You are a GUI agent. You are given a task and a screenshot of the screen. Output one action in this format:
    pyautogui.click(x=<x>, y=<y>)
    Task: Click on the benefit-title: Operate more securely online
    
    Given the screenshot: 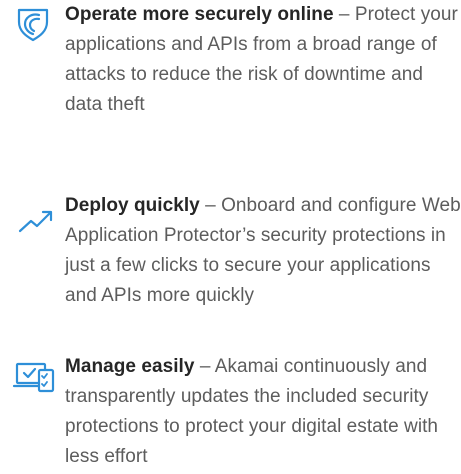 What is the action you would take?
    pyautogui.click(x=199, y=14)
    